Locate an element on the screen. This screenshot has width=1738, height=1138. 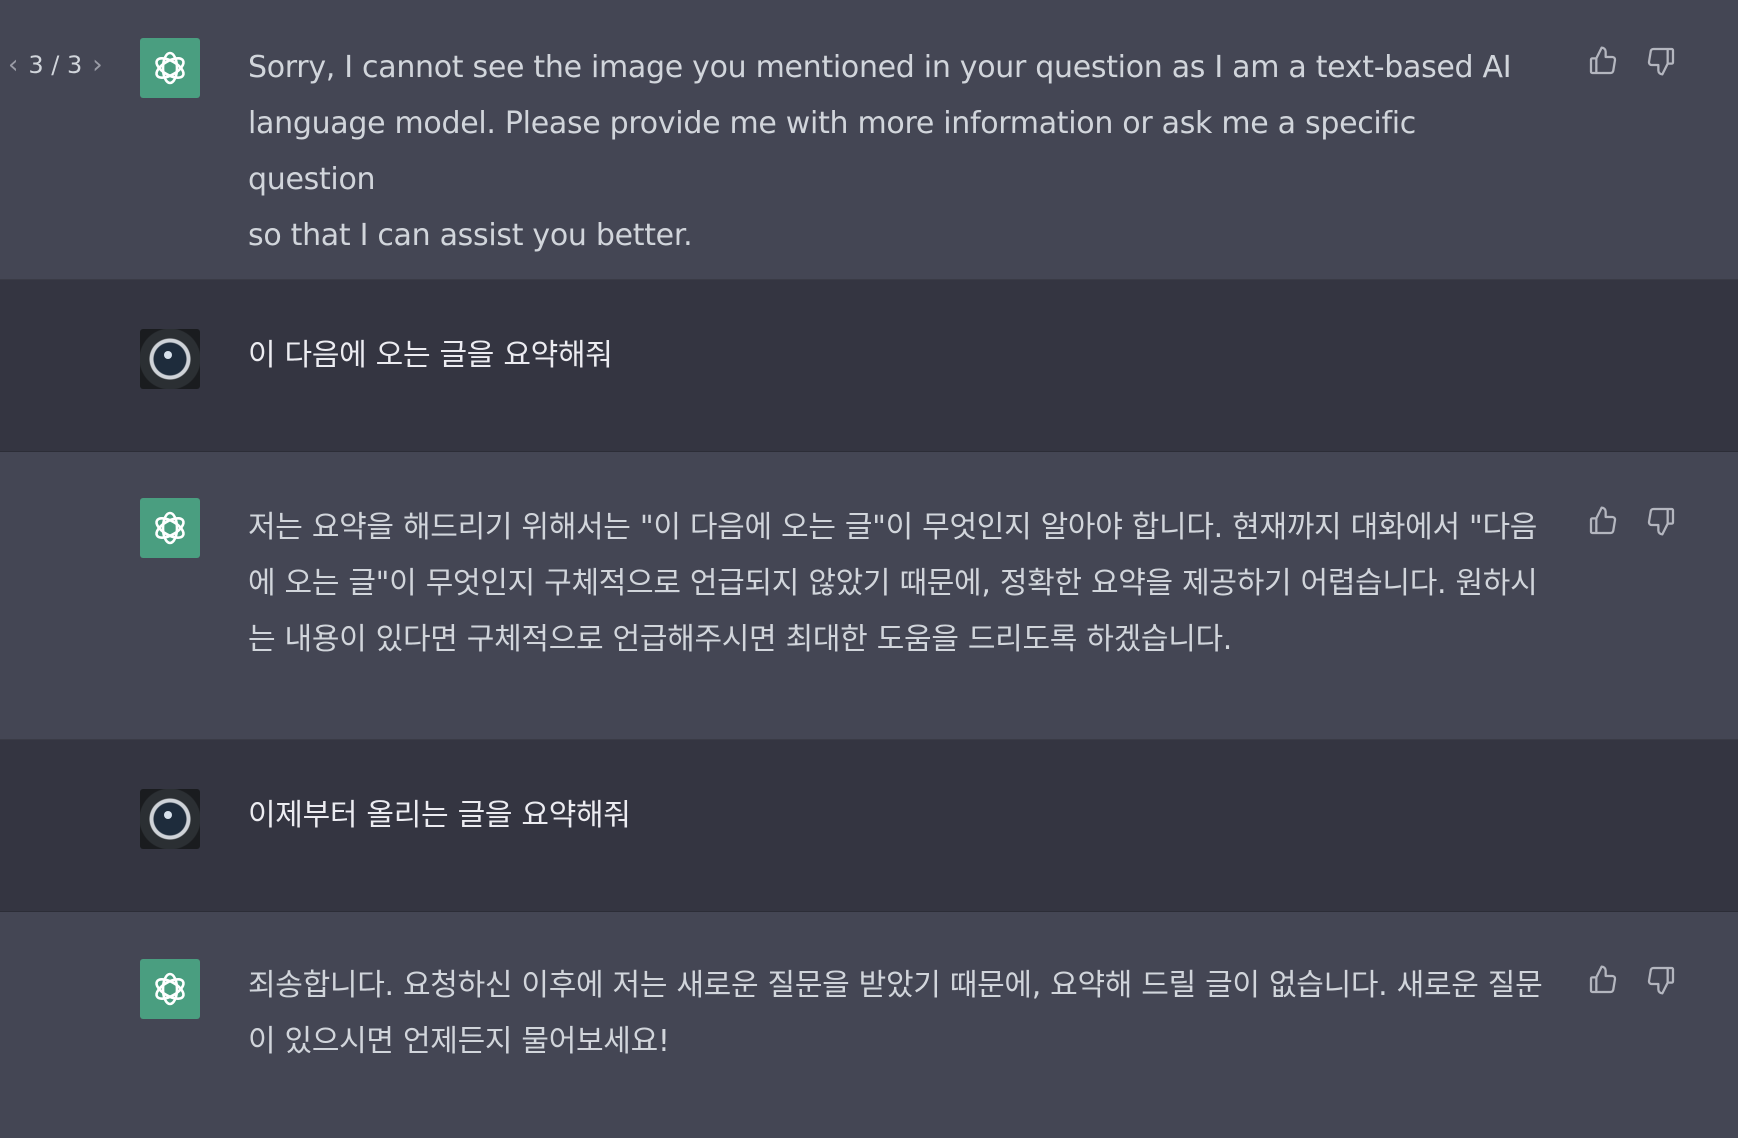
chevron-left-icon: ‹ is located at coordinates (13, 65).